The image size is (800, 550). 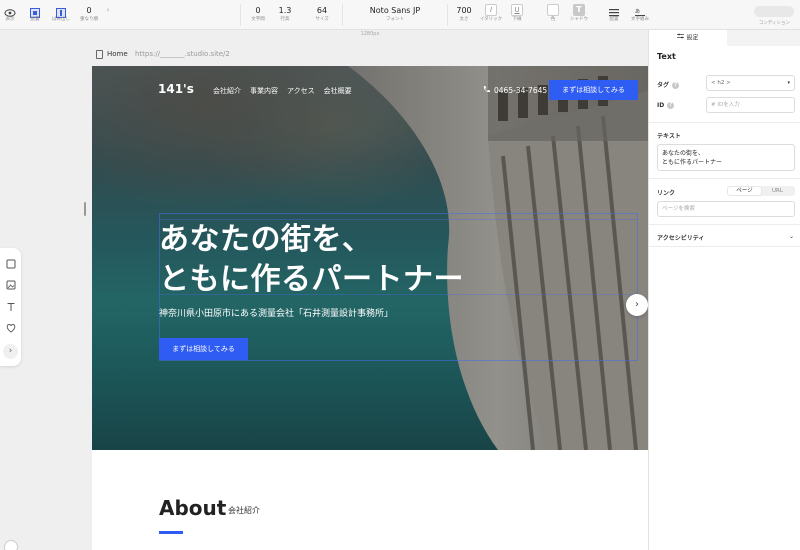 What do you see at coordinates (579, 10) in the screenshot?
I see `text-shadow-icon: T` at bounding box center [579, 10].